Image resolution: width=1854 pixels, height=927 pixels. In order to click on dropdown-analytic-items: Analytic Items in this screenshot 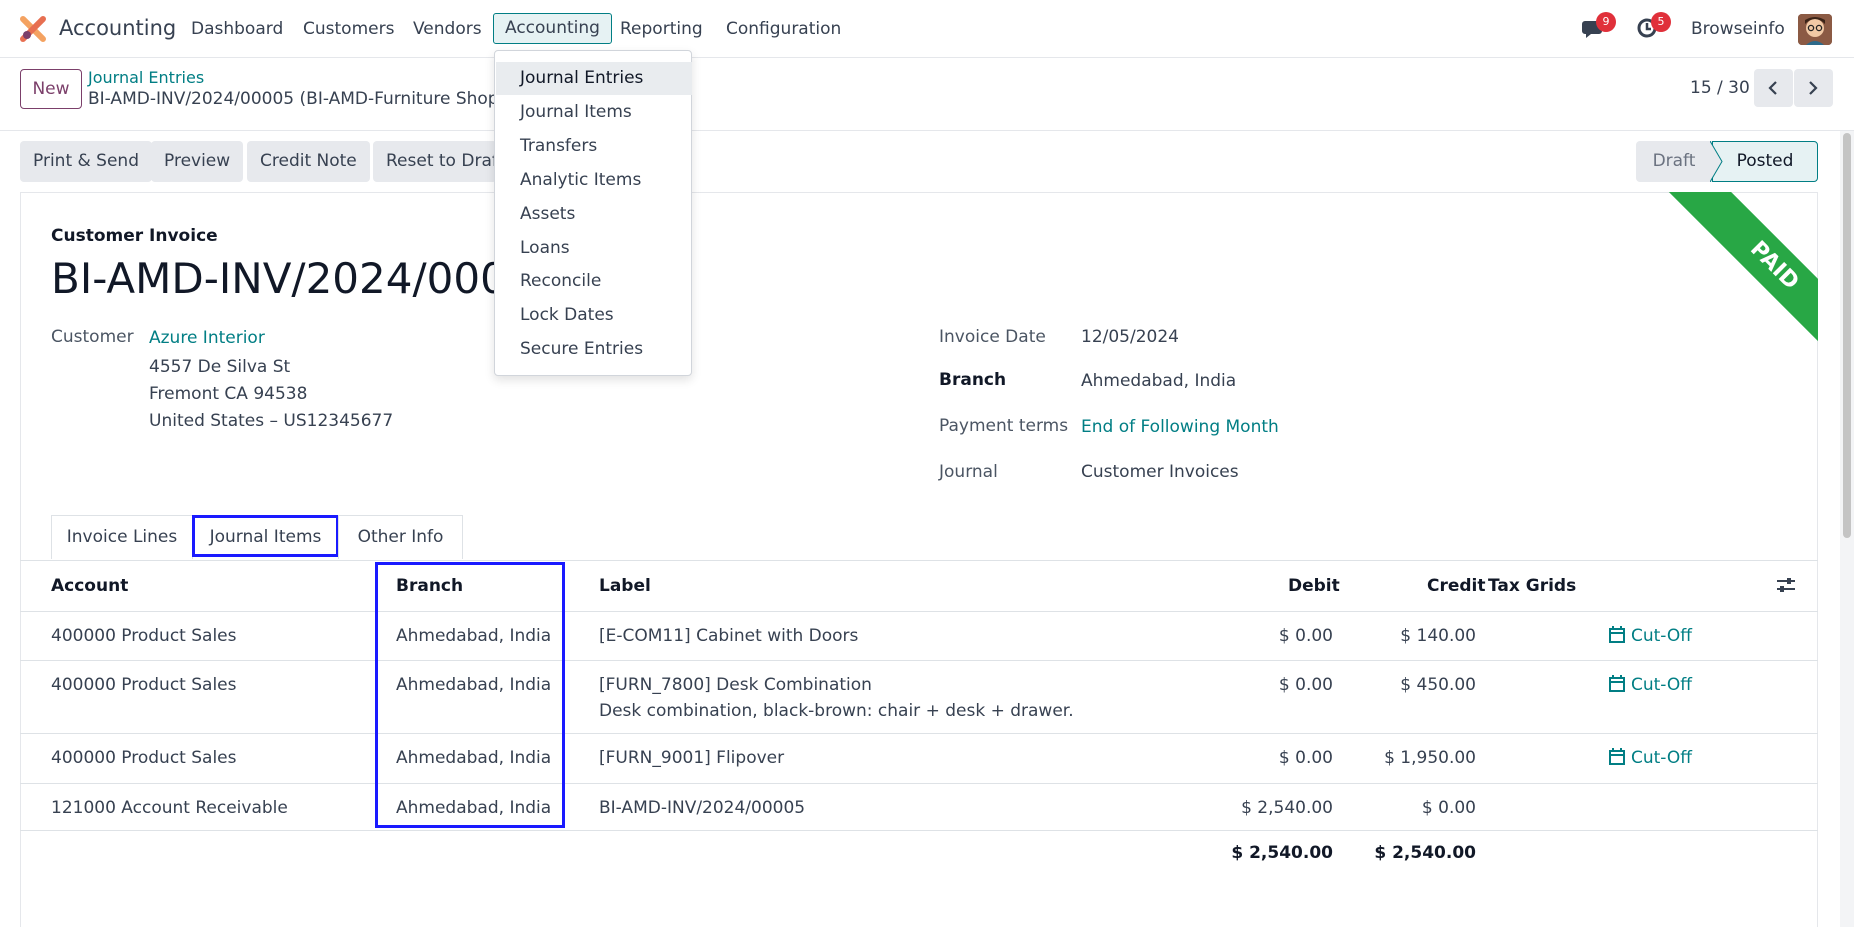, I will do `click(594, 180)`.